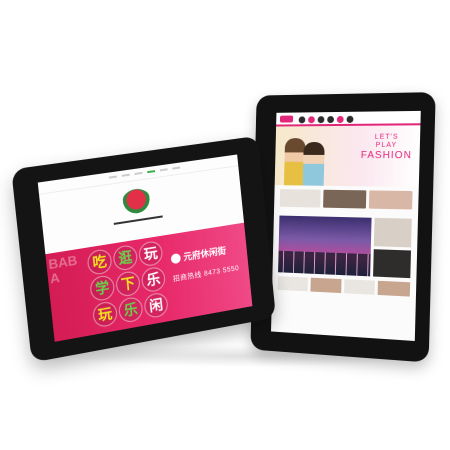 The height and width of the screenshot is (450, 450). I want to click on site-header, so click(348, 118).